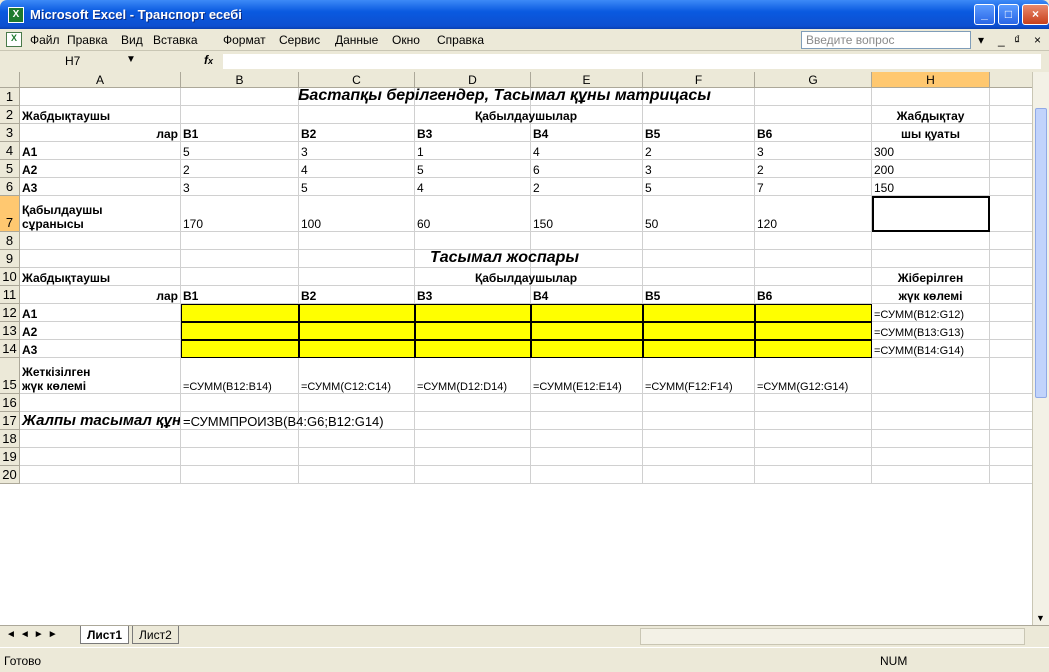 The height and width of the screenshot is (672, 1049). I want to click on plan-supplier-A1: A1, so click(100, 313).